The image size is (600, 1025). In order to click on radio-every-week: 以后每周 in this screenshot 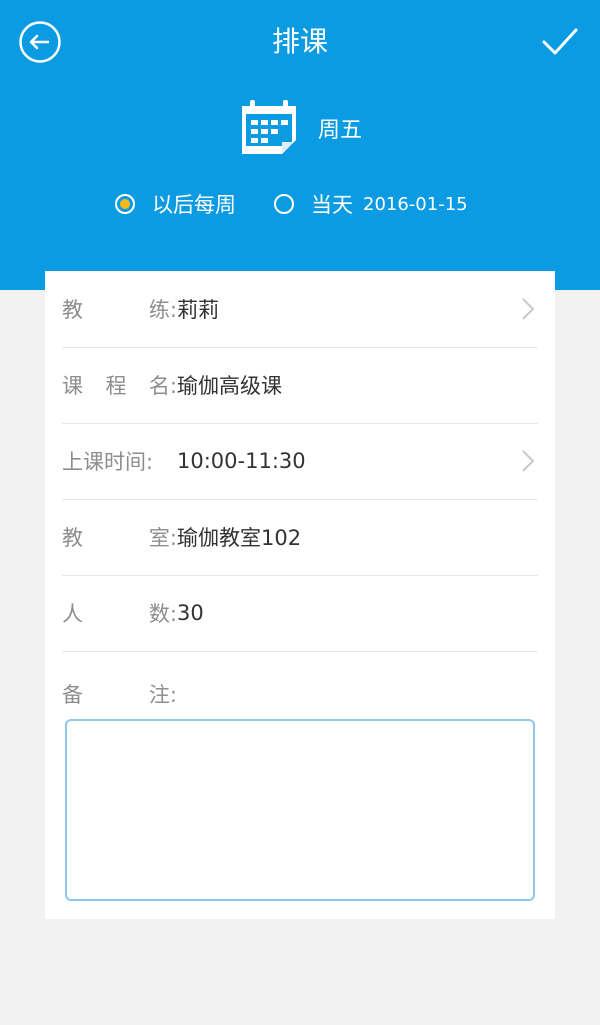, I will do `click(175, 204)`.